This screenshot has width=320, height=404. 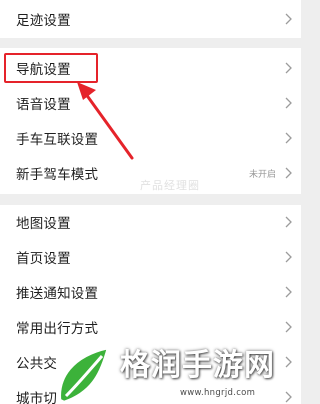 I want to click on settings-item-label: 城市切, so click(x=37, y=397).